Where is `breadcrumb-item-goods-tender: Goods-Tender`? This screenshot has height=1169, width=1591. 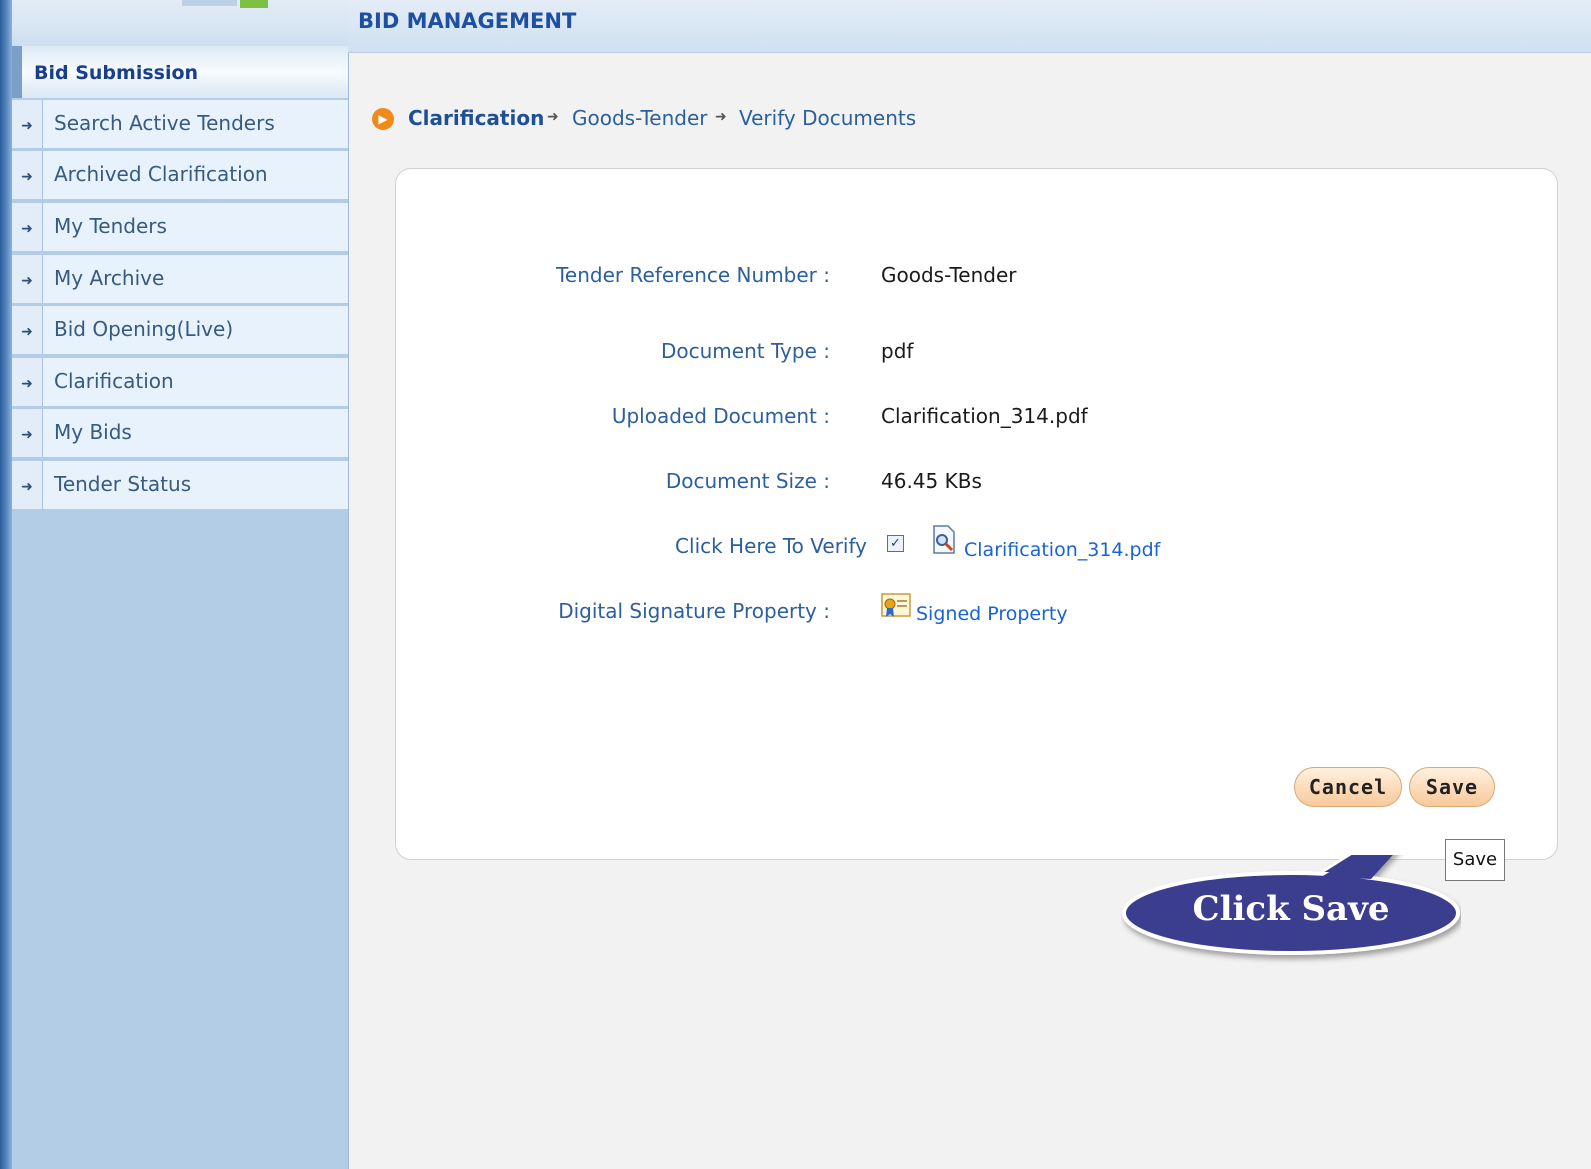
breadcrumb-item-goods-tender: Goods-Tender is located at coordinates (640, 118).